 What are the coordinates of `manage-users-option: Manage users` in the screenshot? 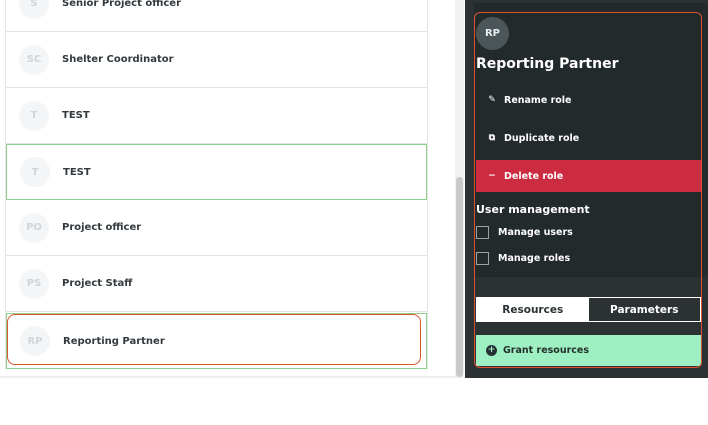 It's located at (524, 232).